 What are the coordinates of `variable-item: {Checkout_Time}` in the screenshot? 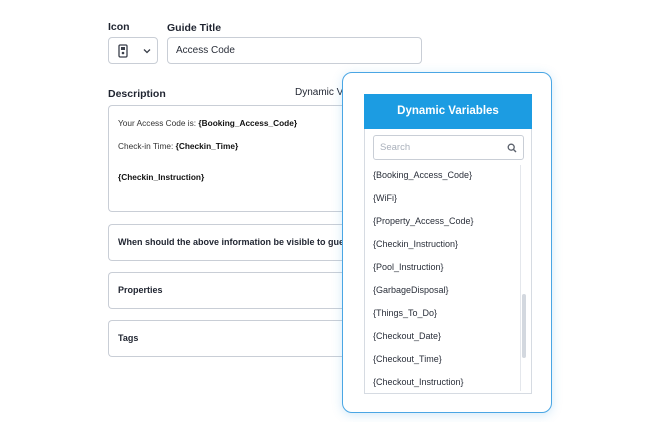 It's located at (407, 359).